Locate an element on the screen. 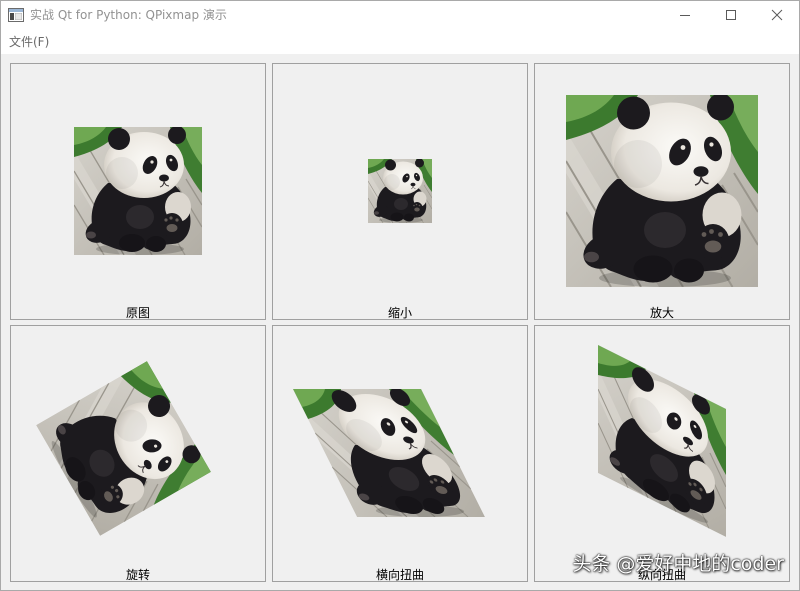  panda-image-shrink is located at coordinates (400, 191).